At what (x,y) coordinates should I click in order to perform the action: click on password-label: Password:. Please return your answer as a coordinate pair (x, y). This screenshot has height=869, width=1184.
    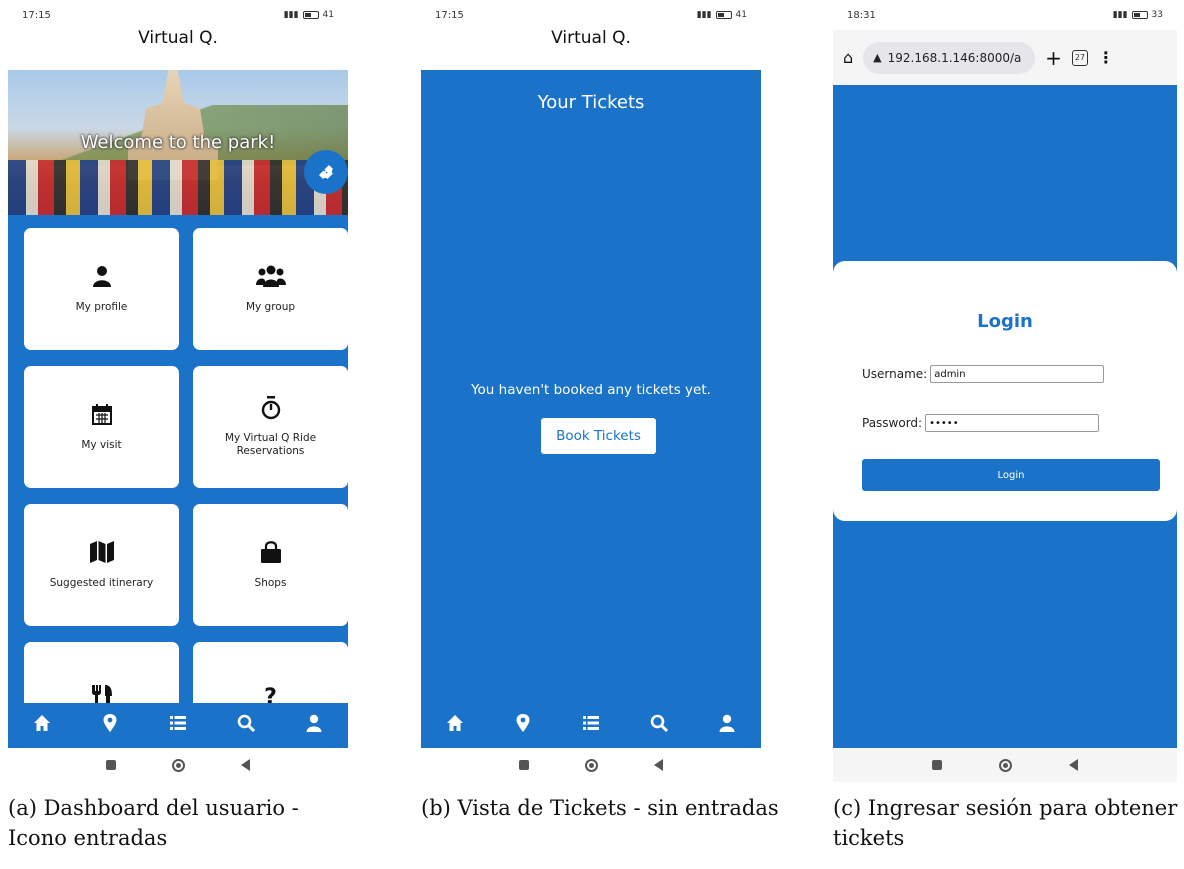
    Looking at the image, I should click on (892, 423).